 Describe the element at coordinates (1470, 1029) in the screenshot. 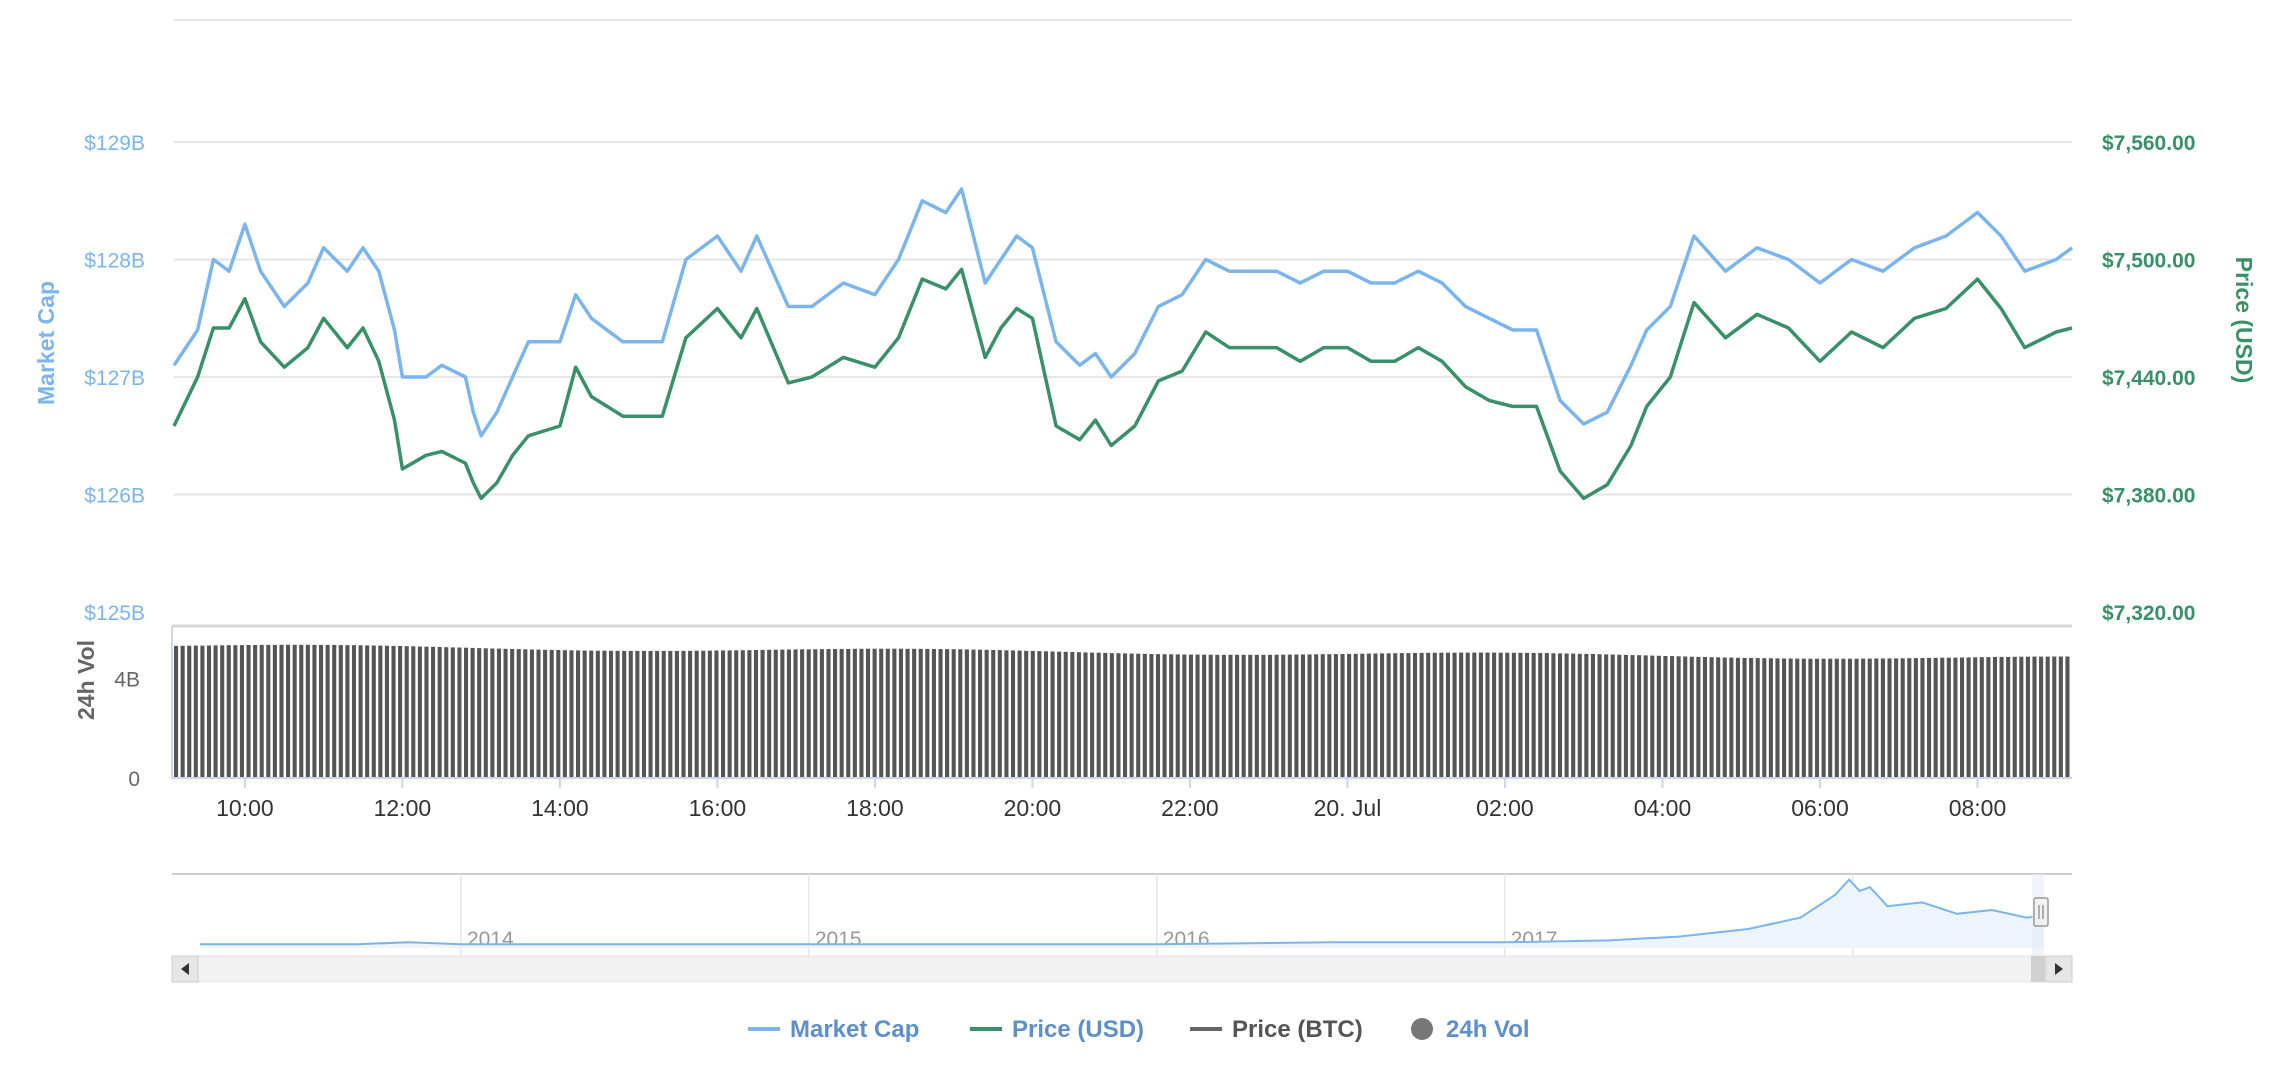

I see `legend-item-24h-vol: 24h Vol` at that location.